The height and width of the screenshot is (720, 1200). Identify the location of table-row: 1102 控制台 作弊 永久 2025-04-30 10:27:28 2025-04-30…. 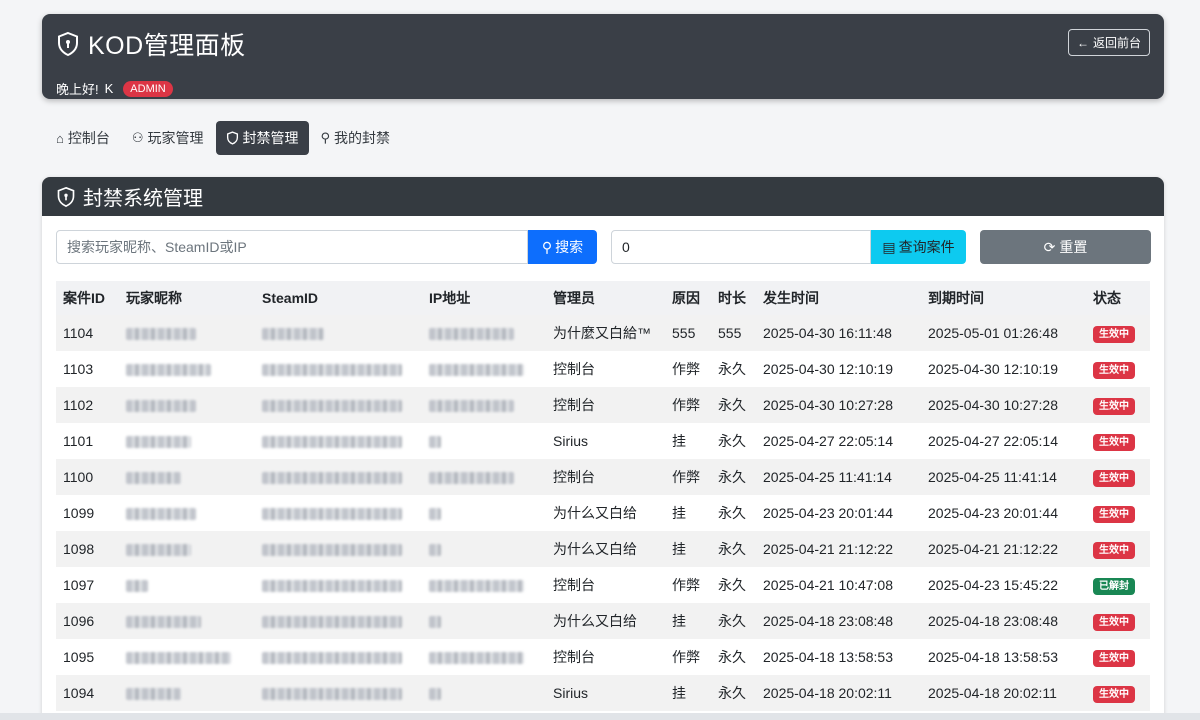
(603, 405).